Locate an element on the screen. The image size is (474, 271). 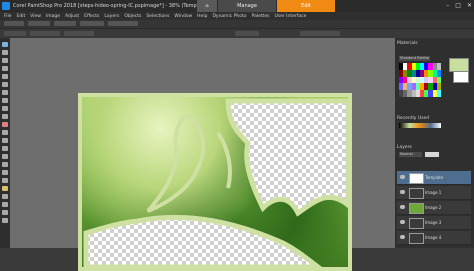
eraser-icon is located at coordinates (5, 172).